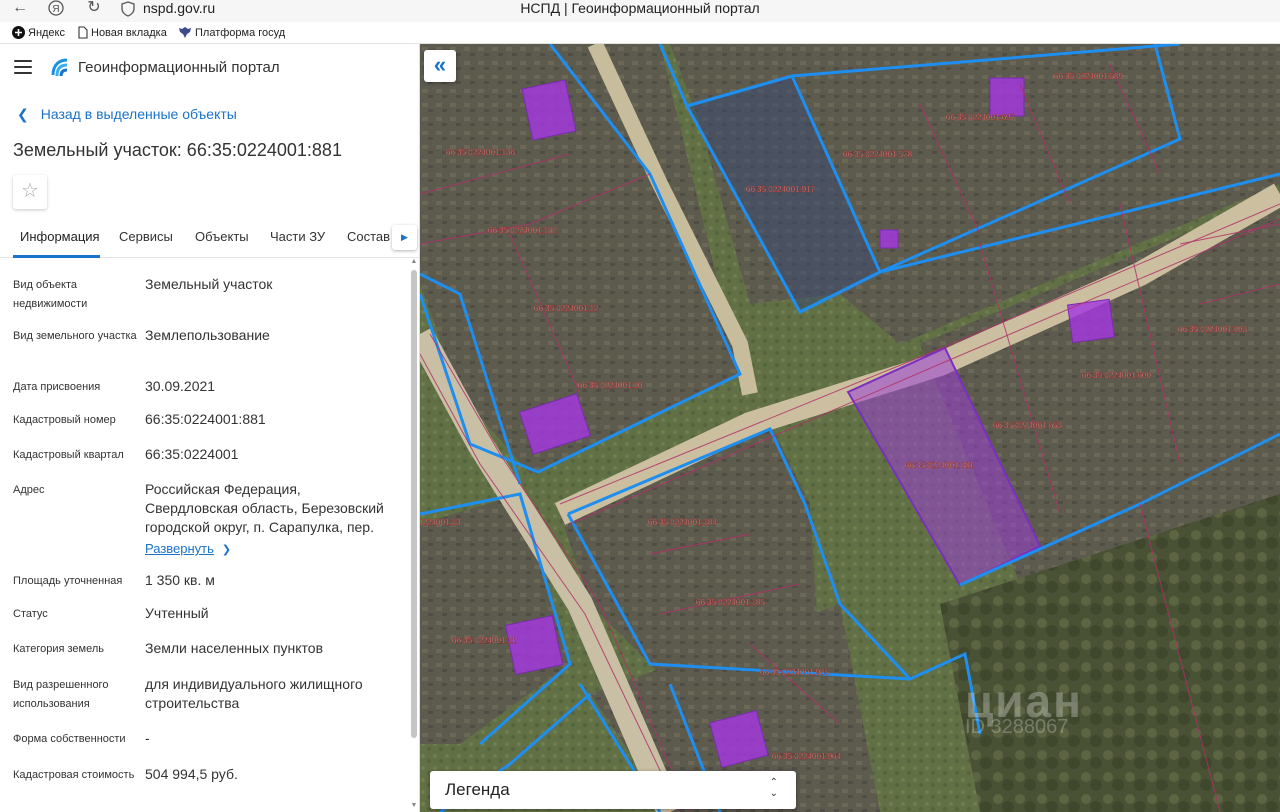  Describe the element at coordinates (20, 9) in the screenshot. I see `back-arrow-icon: ←` at that location.